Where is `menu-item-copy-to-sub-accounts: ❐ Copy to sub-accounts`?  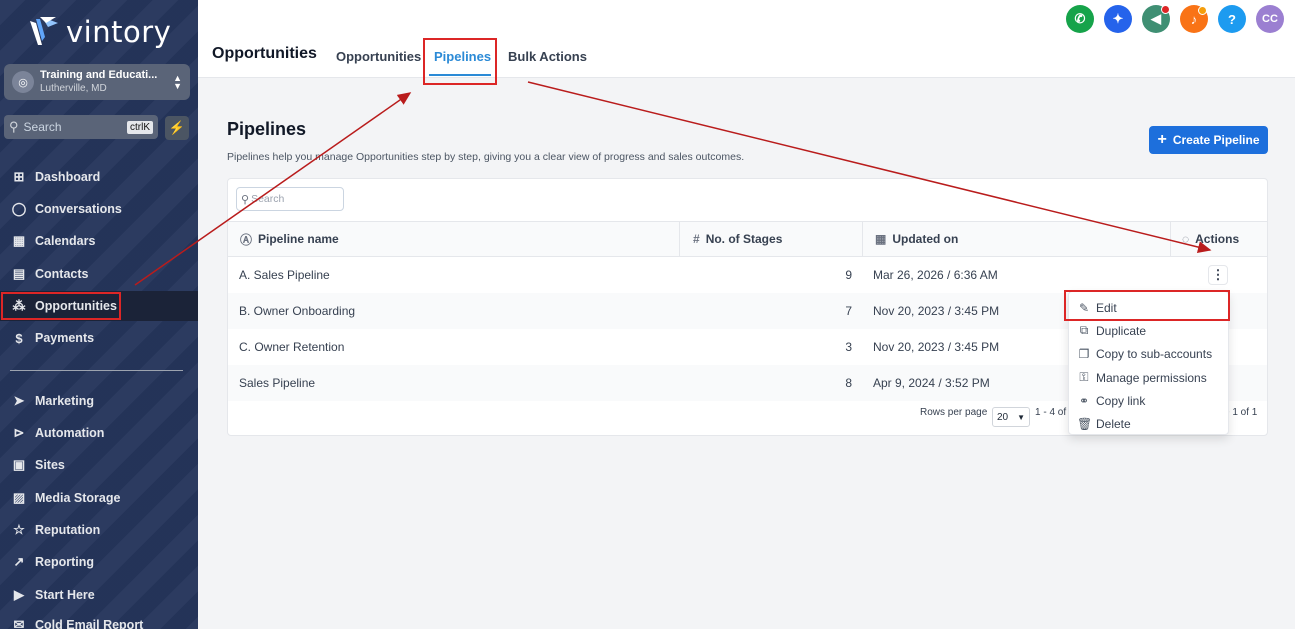 menu-item-copy-to-sub-accounts: ❐ Copy to sub-accounts is located at coordinates (1148, 353).